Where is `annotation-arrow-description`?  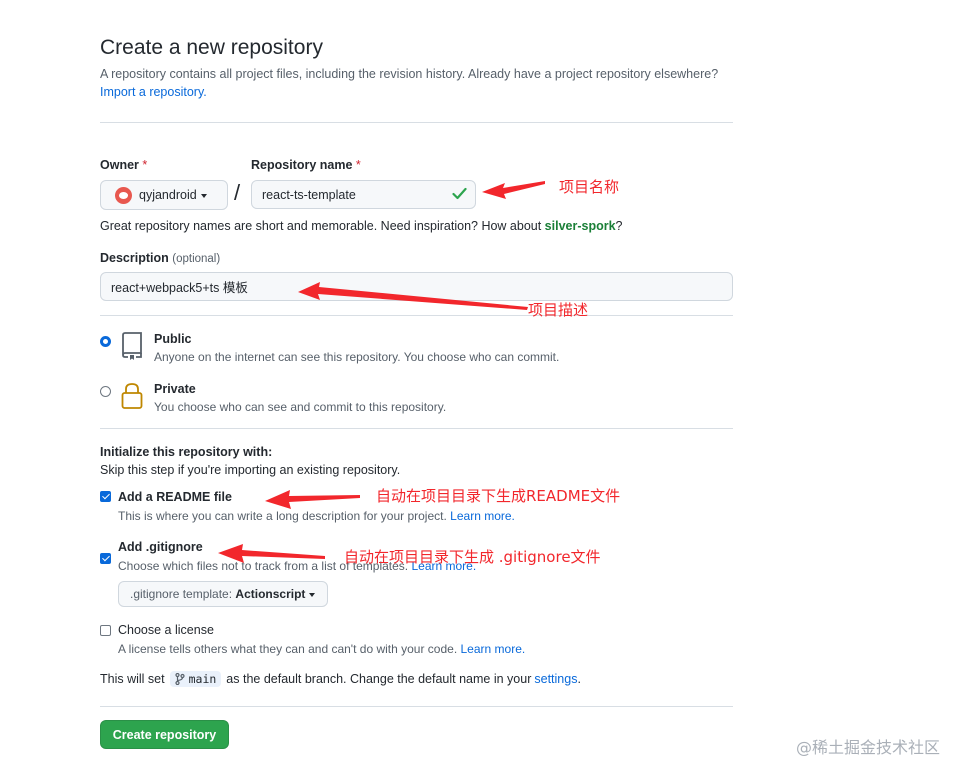
annotation-arrow-description is located at coordinates (413, 296).